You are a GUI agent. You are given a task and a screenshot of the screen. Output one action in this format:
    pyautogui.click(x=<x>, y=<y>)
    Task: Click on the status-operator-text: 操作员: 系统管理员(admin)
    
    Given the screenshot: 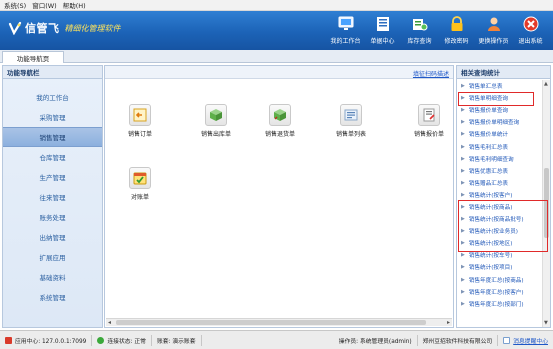 What is the action you would take?
    pyautogui.click(x=375, y=341)
    